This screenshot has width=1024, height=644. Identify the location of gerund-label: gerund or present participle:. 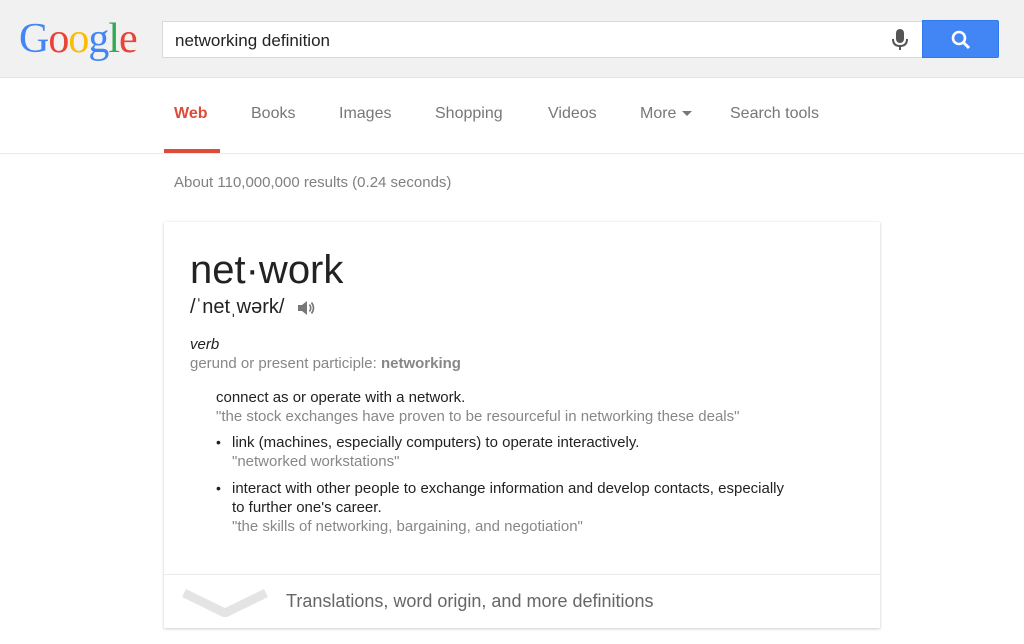
(285, 363).